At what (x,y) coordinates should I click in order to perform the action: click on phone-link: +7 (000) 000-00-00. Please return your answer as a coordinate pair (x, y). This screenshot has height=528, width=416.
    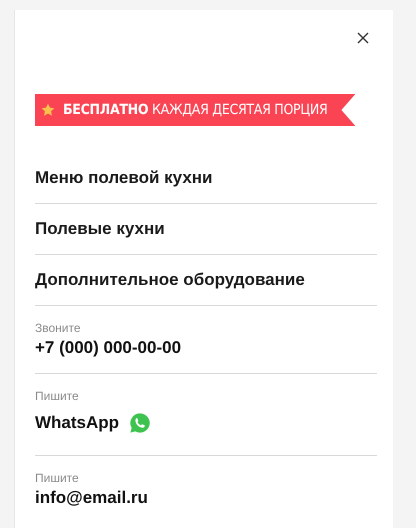
    Looking at the image, I should click on (108, 348).